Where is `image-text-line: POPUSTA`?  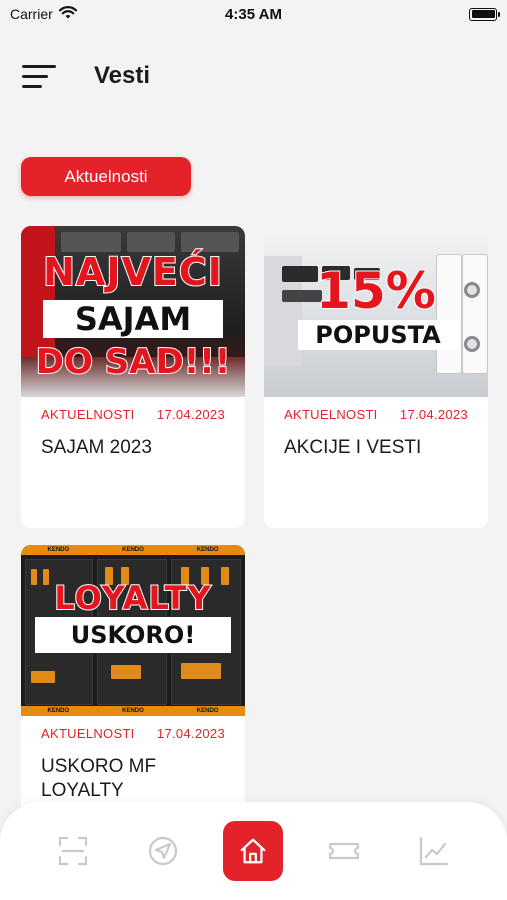
image-text-line: POPUSTA is located at coordinates (378, 335).